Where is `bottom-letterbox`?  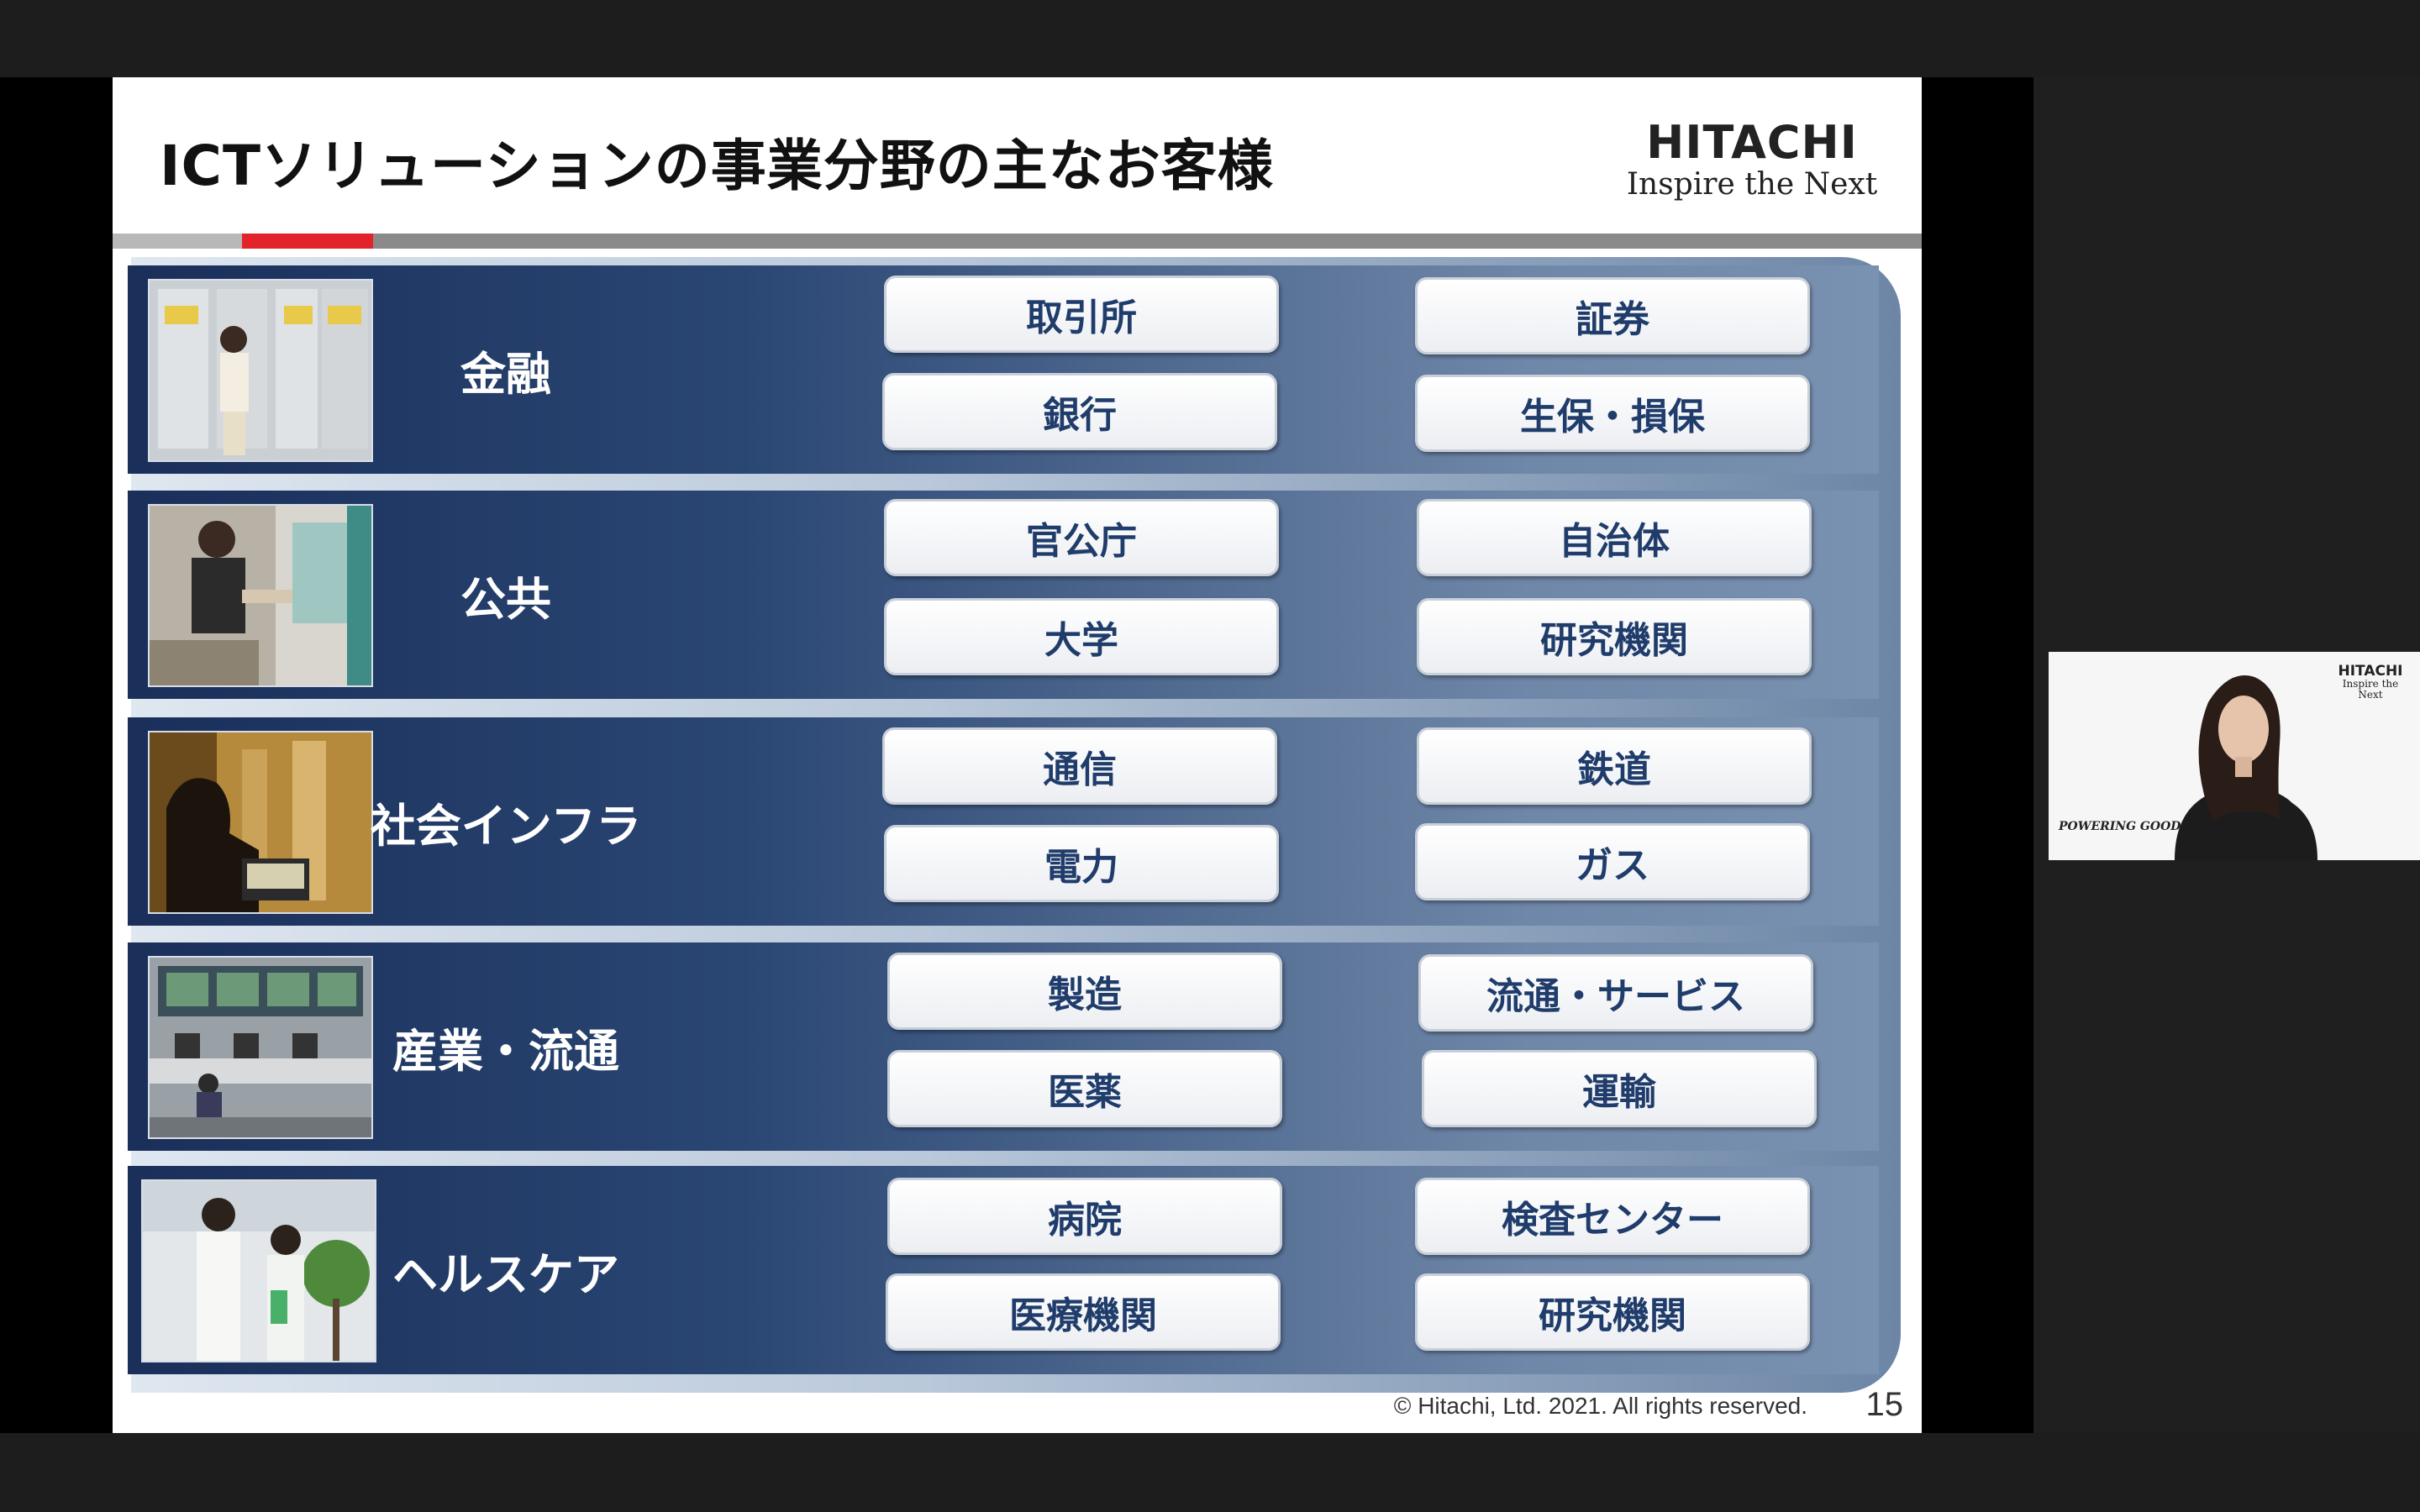 bottom-letterbox is located at coordinates (1210, 1472).